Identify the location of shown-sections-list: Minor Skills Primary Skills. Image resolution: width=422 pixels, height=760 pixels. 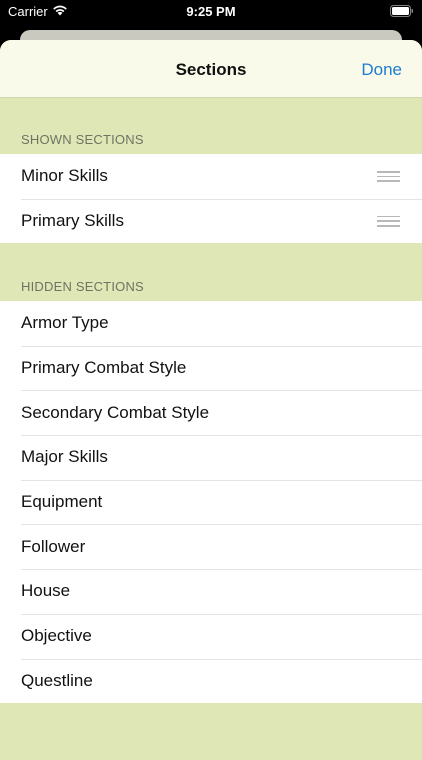
(211, 199).